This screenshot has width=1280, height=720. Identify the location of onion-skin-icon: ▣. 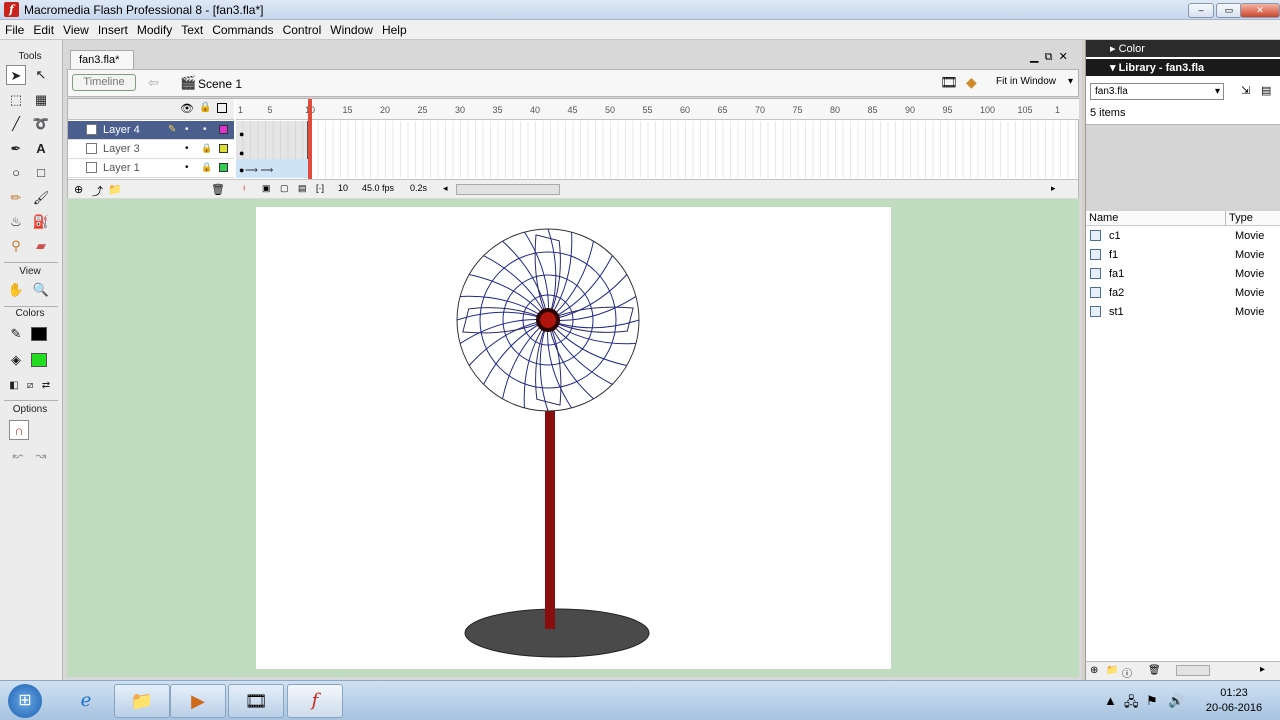
(266, 188).